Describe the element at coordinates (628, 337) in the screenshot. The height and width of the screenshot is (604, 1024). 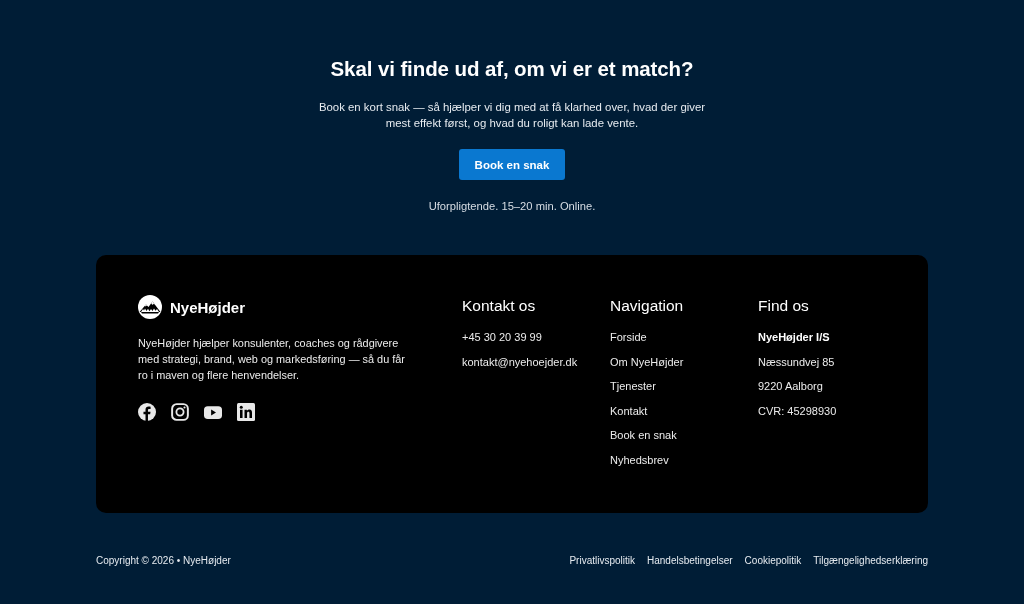
I see `nav-link: Forside` at that location.